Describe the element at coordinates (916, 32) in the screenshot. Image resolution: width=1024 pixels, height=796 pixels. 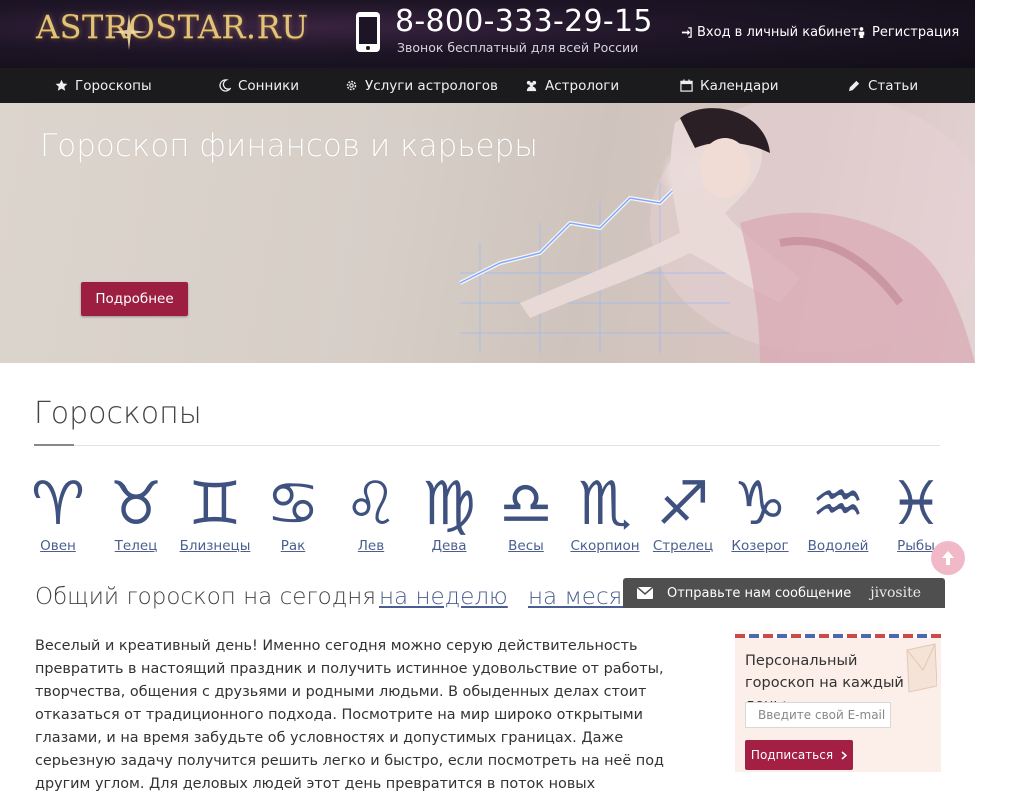
I see `register-label: Регистрация` at that location.